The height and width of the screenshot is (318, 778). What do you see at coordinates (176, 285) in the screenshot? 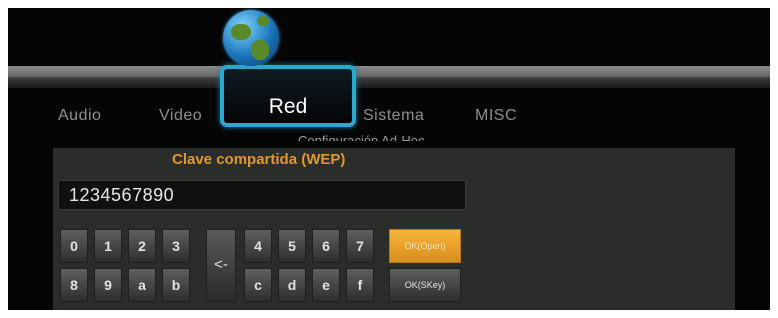
I see `key-b: b` at bounding box center [176, 285].